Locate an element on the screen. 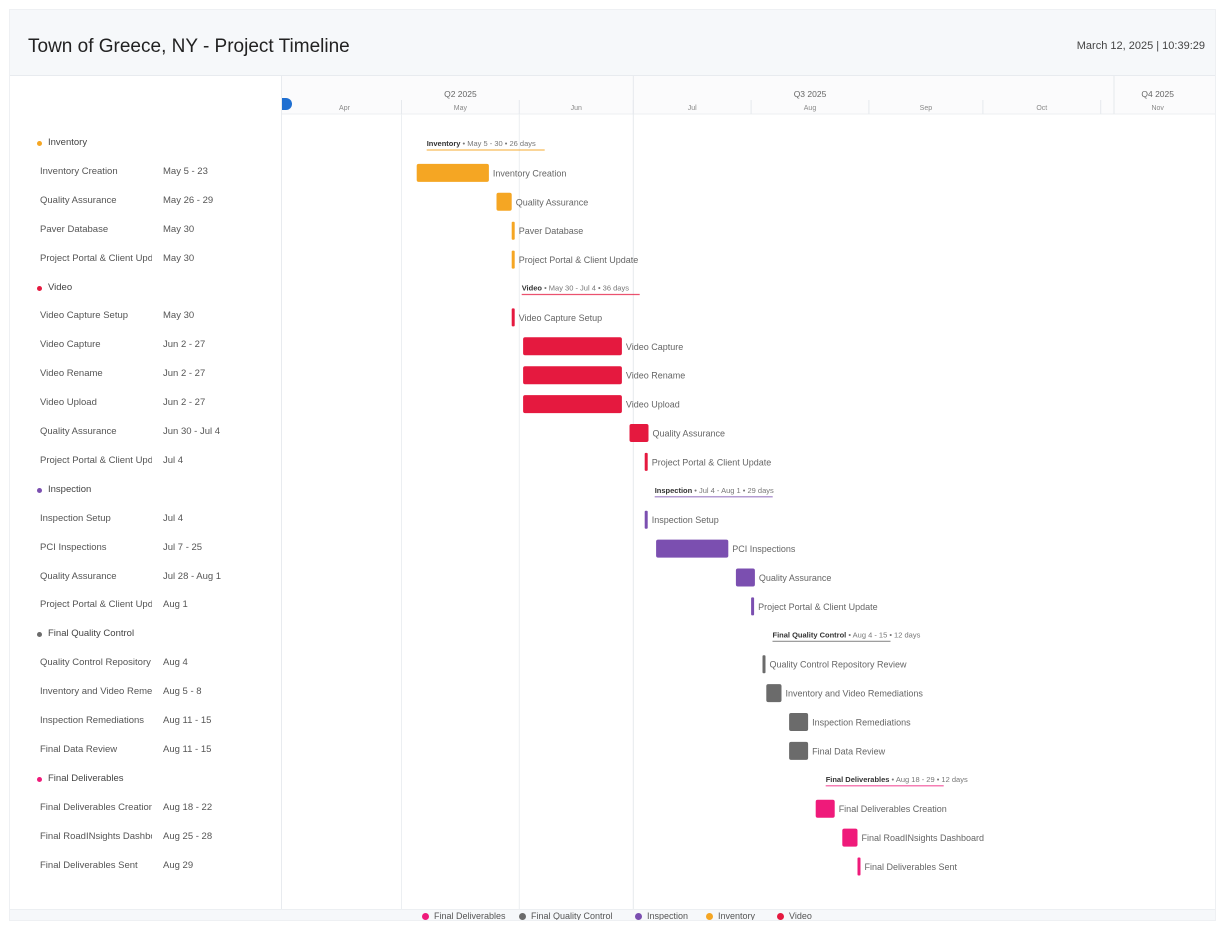  task-bar-label: Final Deliverables Creation is located at coordinates (893, 809).